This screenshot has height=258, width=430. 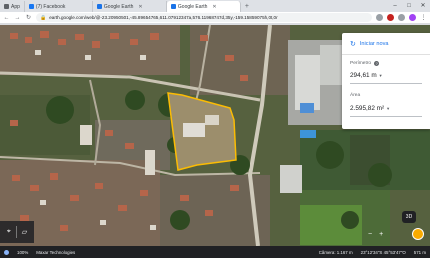 I want to click on toolbar-icons: ⋮, so click(x=401, y=17).